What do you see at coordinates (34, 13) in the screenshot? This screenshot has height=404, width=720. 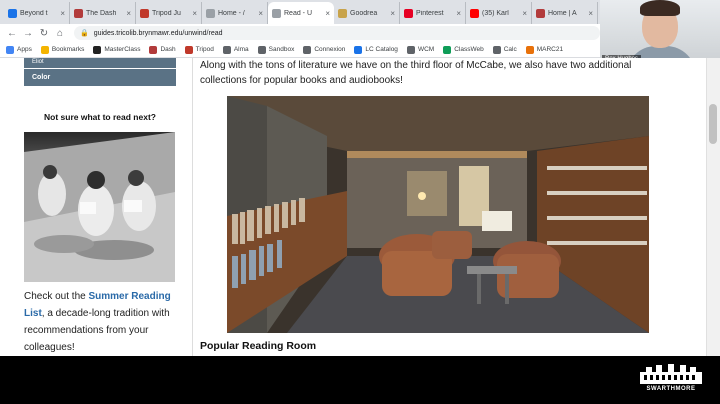 I see `tab-label: Beyond t` at bounding box center [34, 13].